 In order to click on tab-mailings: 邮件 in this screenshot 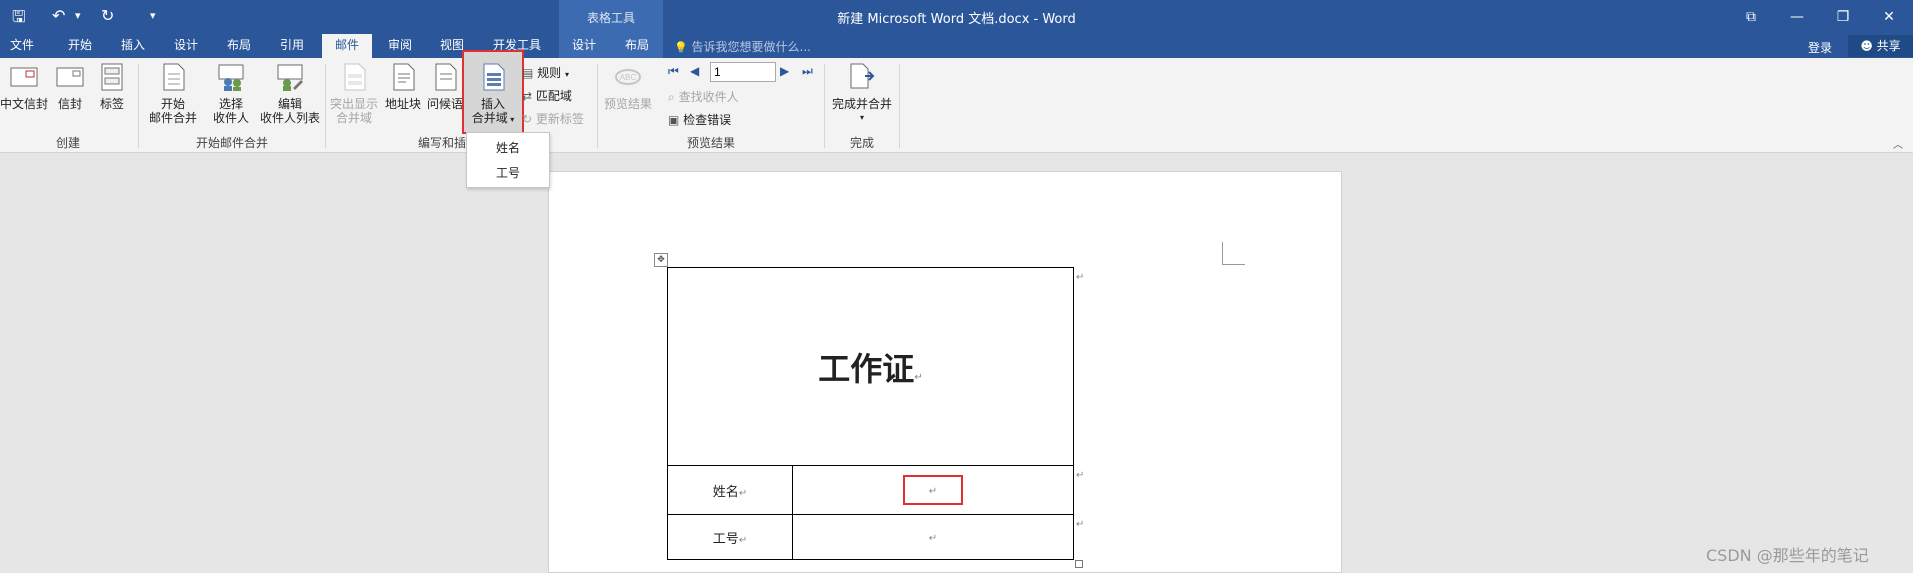, I will do `click(347, 46)`.